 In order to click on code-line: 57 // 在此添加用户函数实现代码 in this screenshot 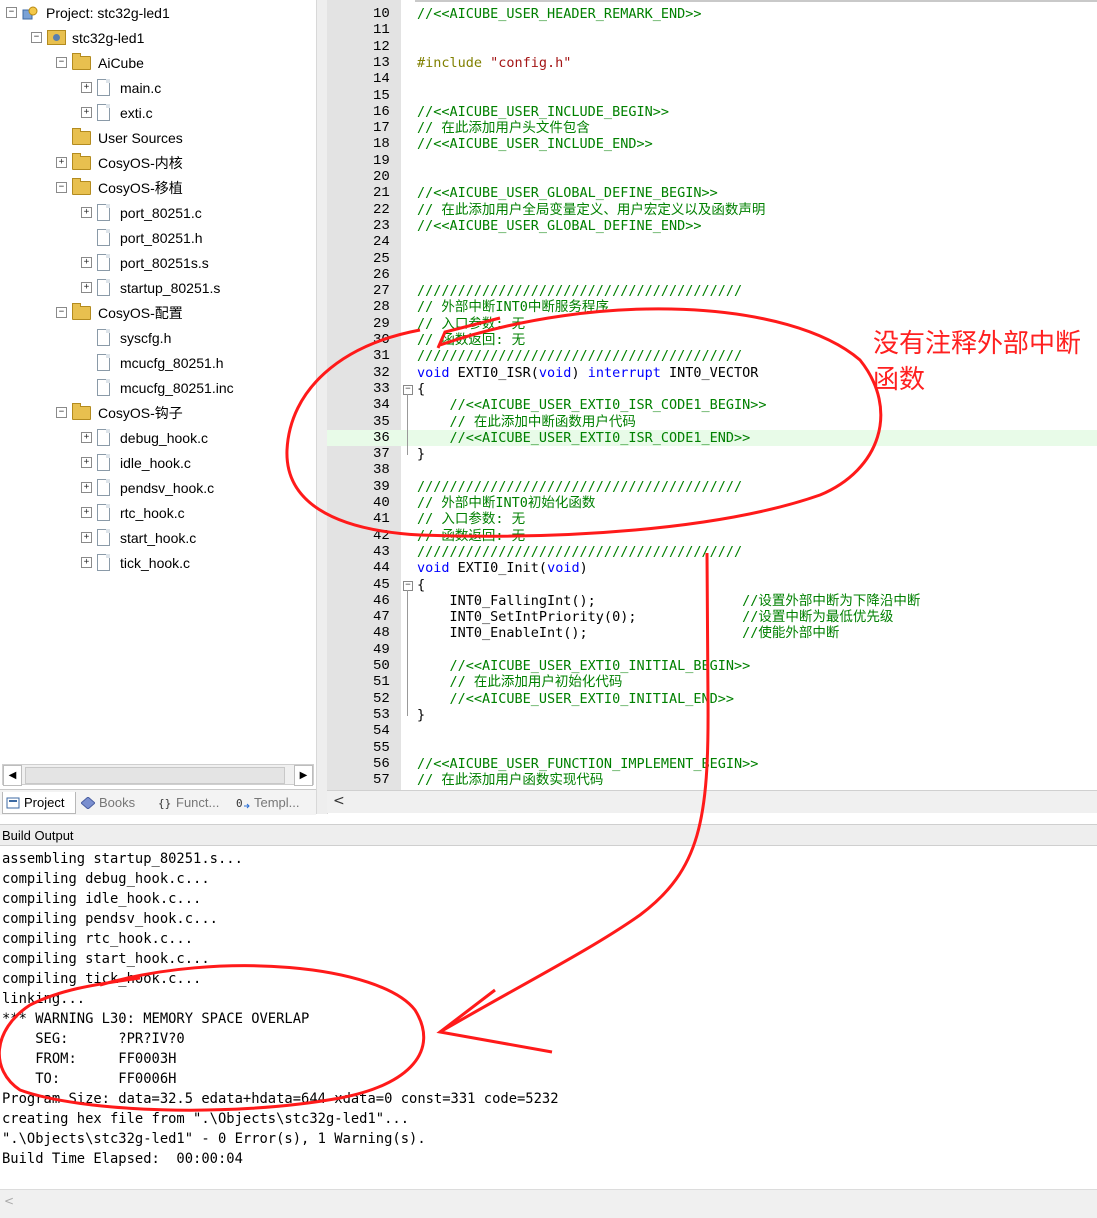, I will do `click(712, 780)`.